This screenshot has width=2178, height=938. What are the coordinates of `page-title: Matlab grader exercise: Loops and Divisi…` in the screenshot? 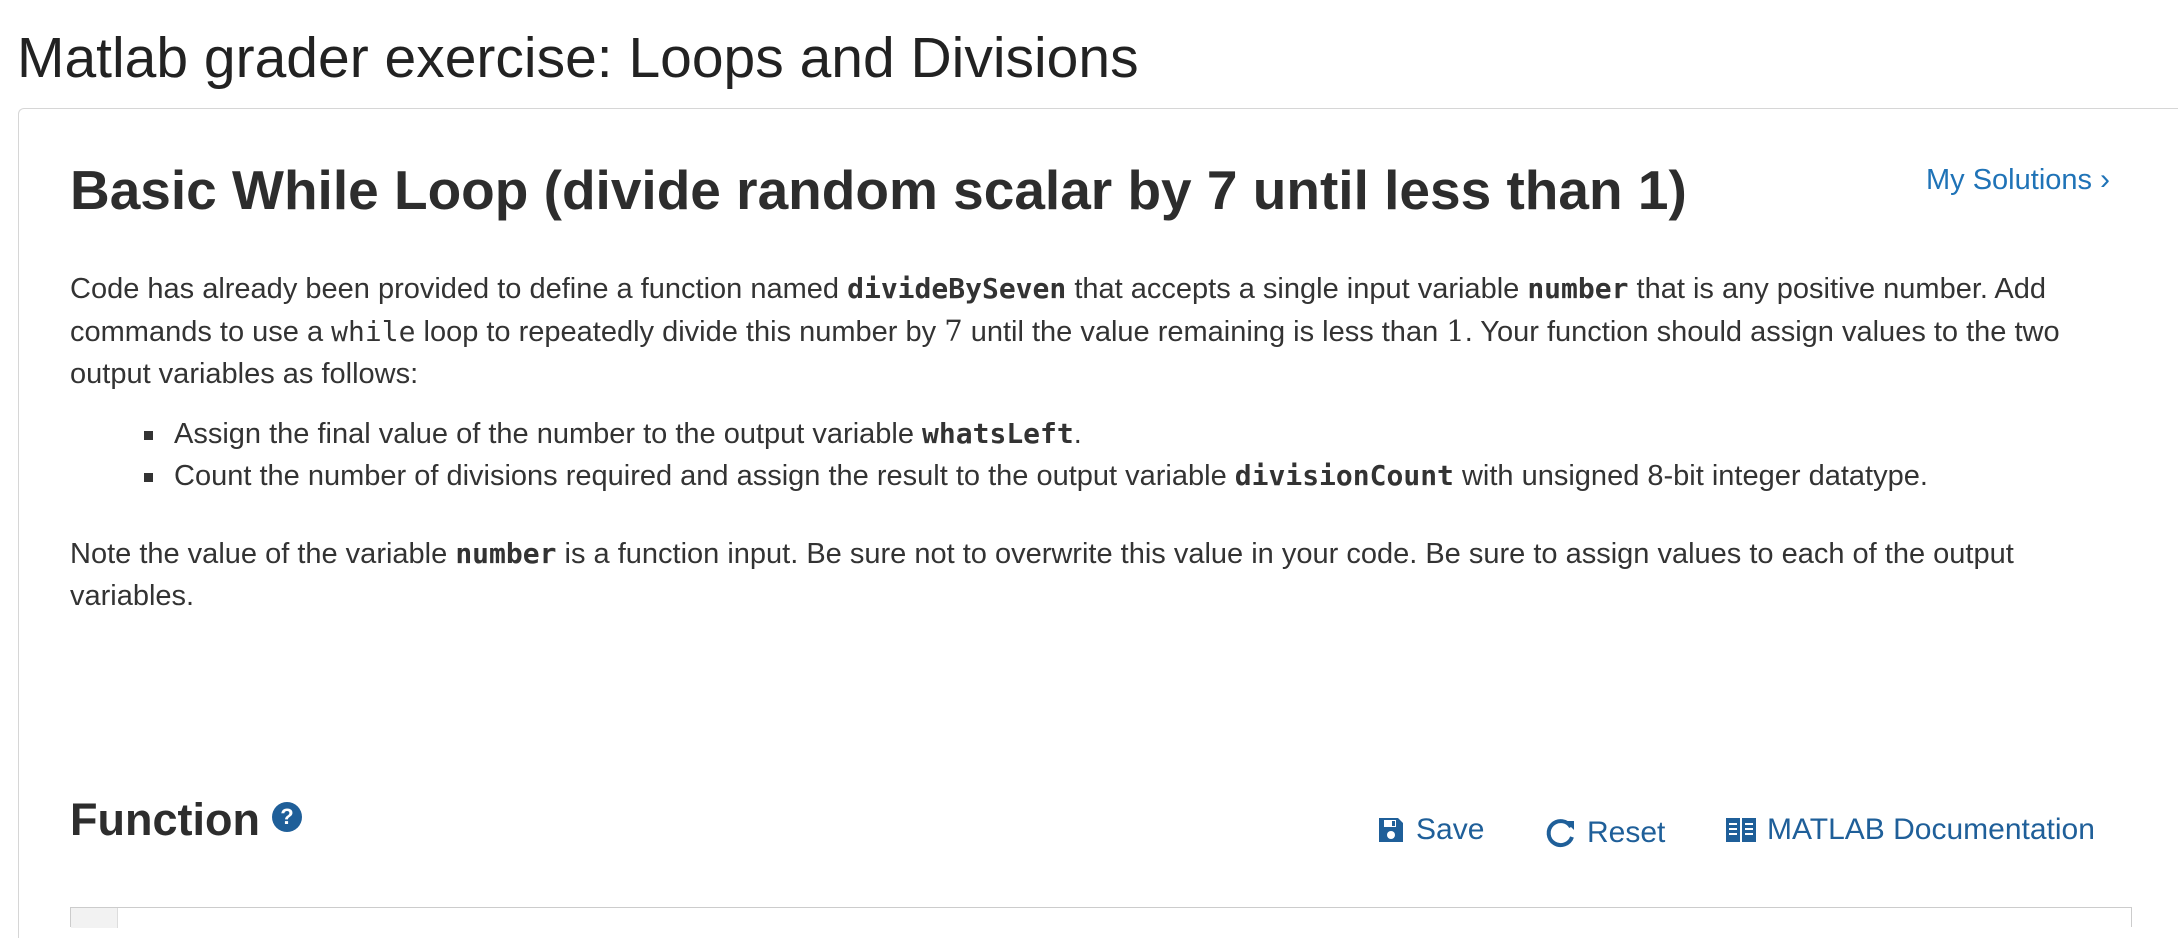 It's located at (578, 58).